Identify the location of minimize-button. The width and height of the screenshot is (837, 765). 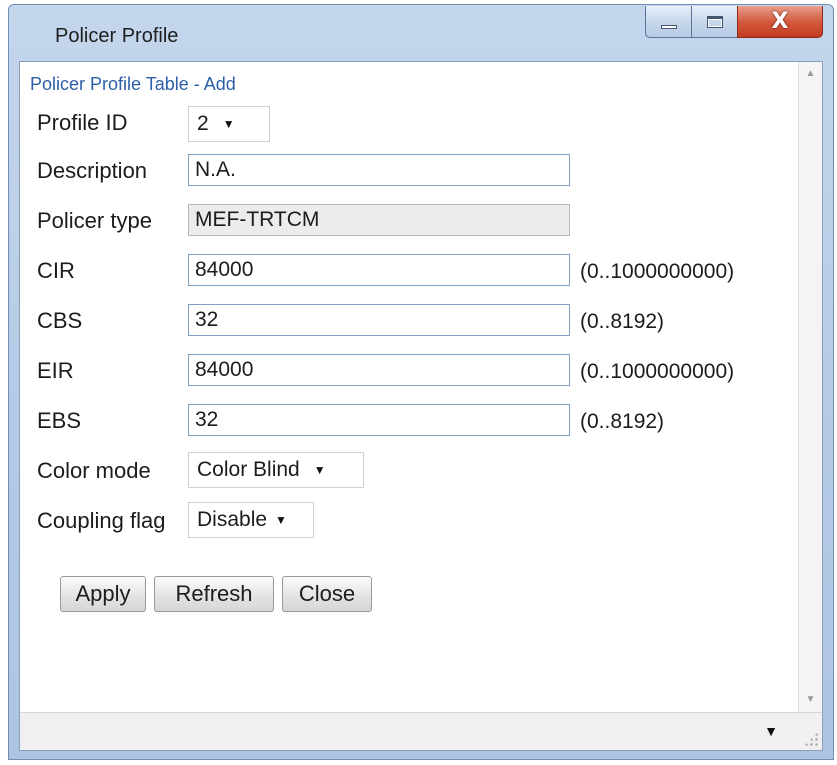
(668, 22).